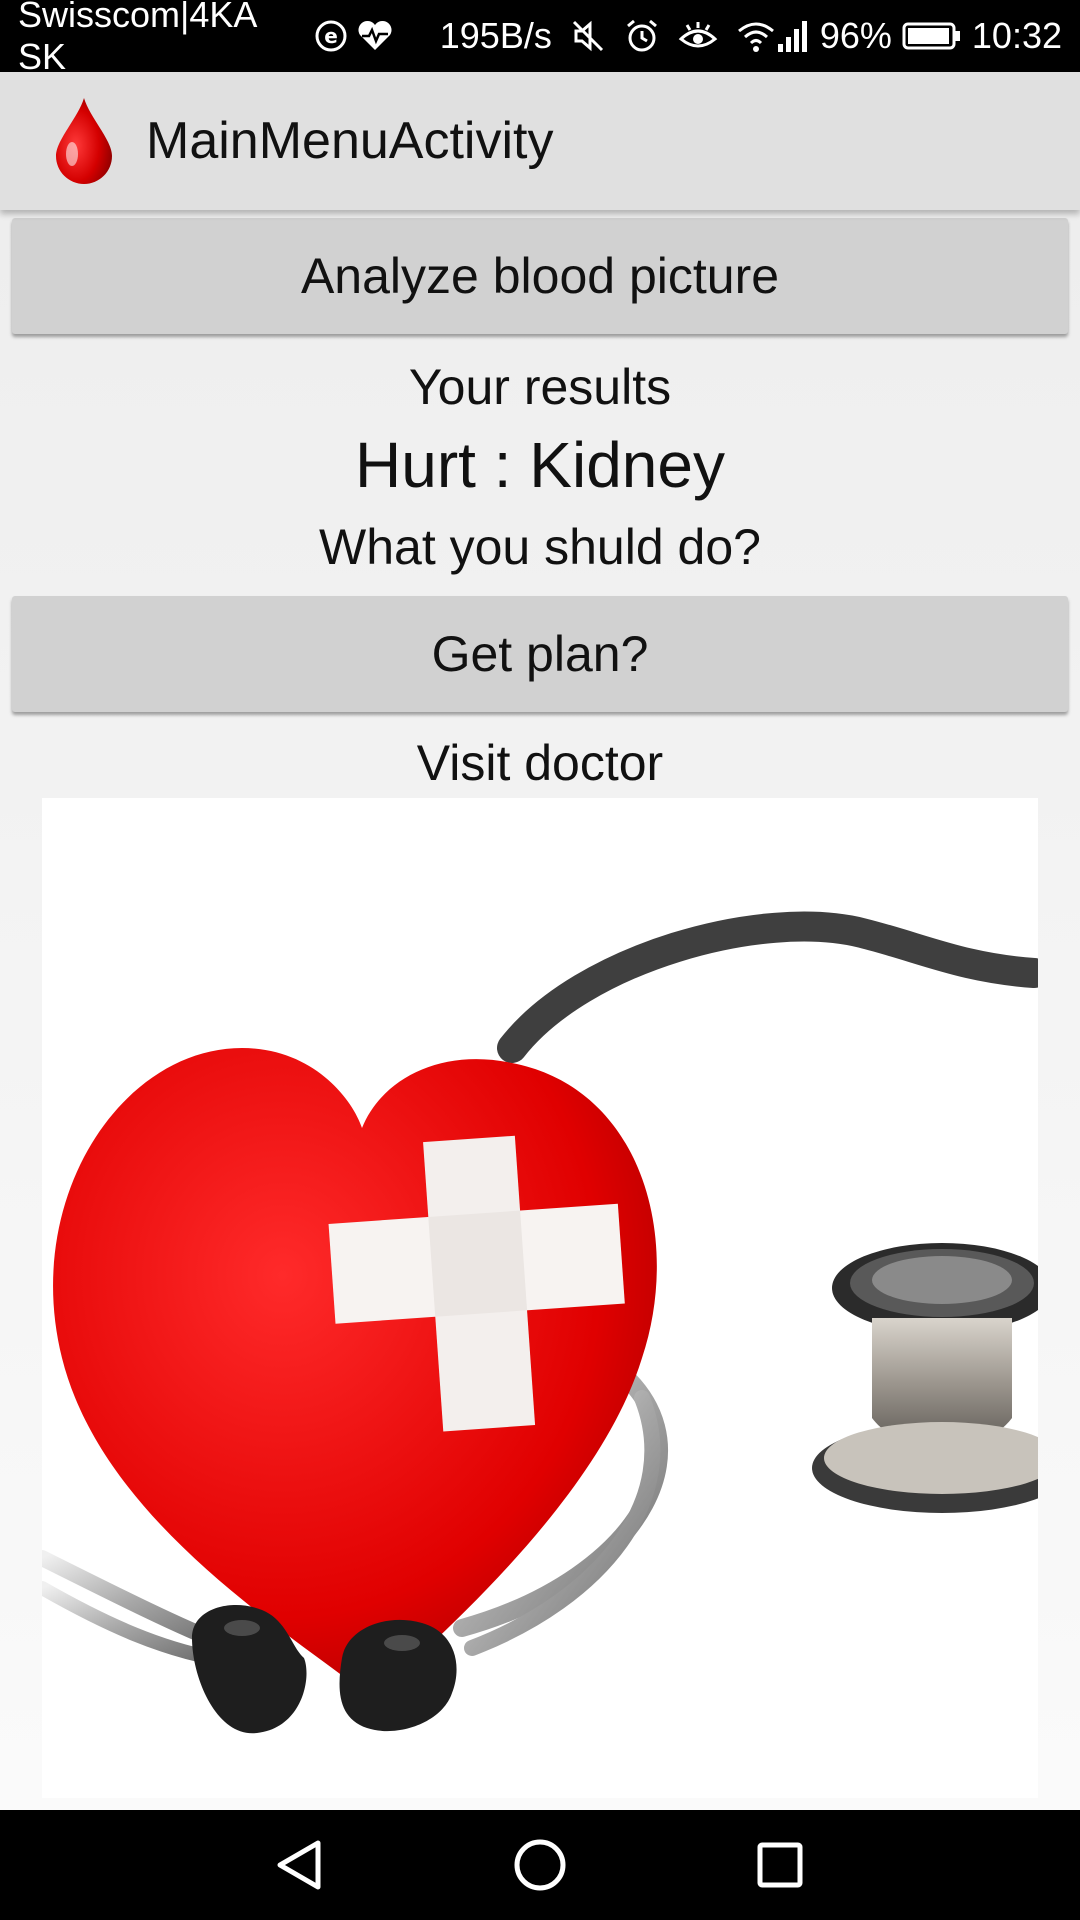 The height and width of the screenshot is (1920, 1080). I want to click on result-value: Hurt : Kidney, so click(540, 465).